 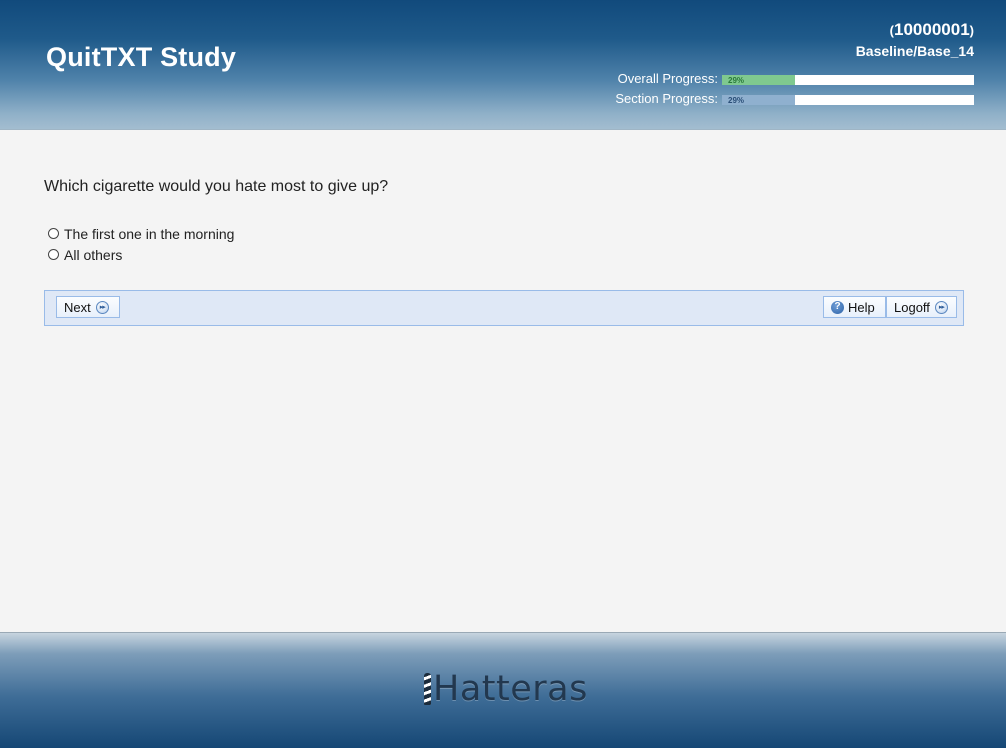 I want to click on option-label: The first one in the morning, so click(x=149, y=234).